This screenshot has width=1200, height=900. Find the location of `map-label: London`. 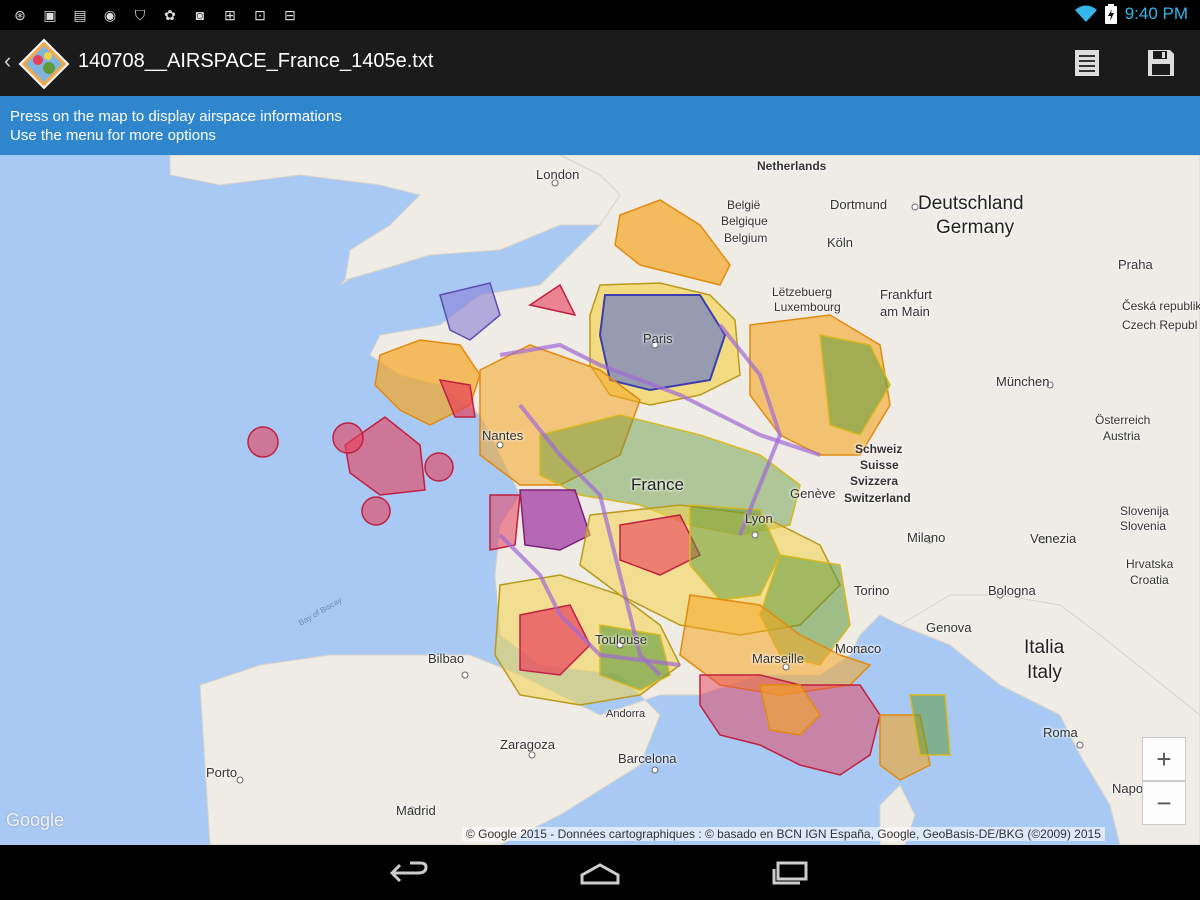

map-label: London is located at coordinates (558, 174).